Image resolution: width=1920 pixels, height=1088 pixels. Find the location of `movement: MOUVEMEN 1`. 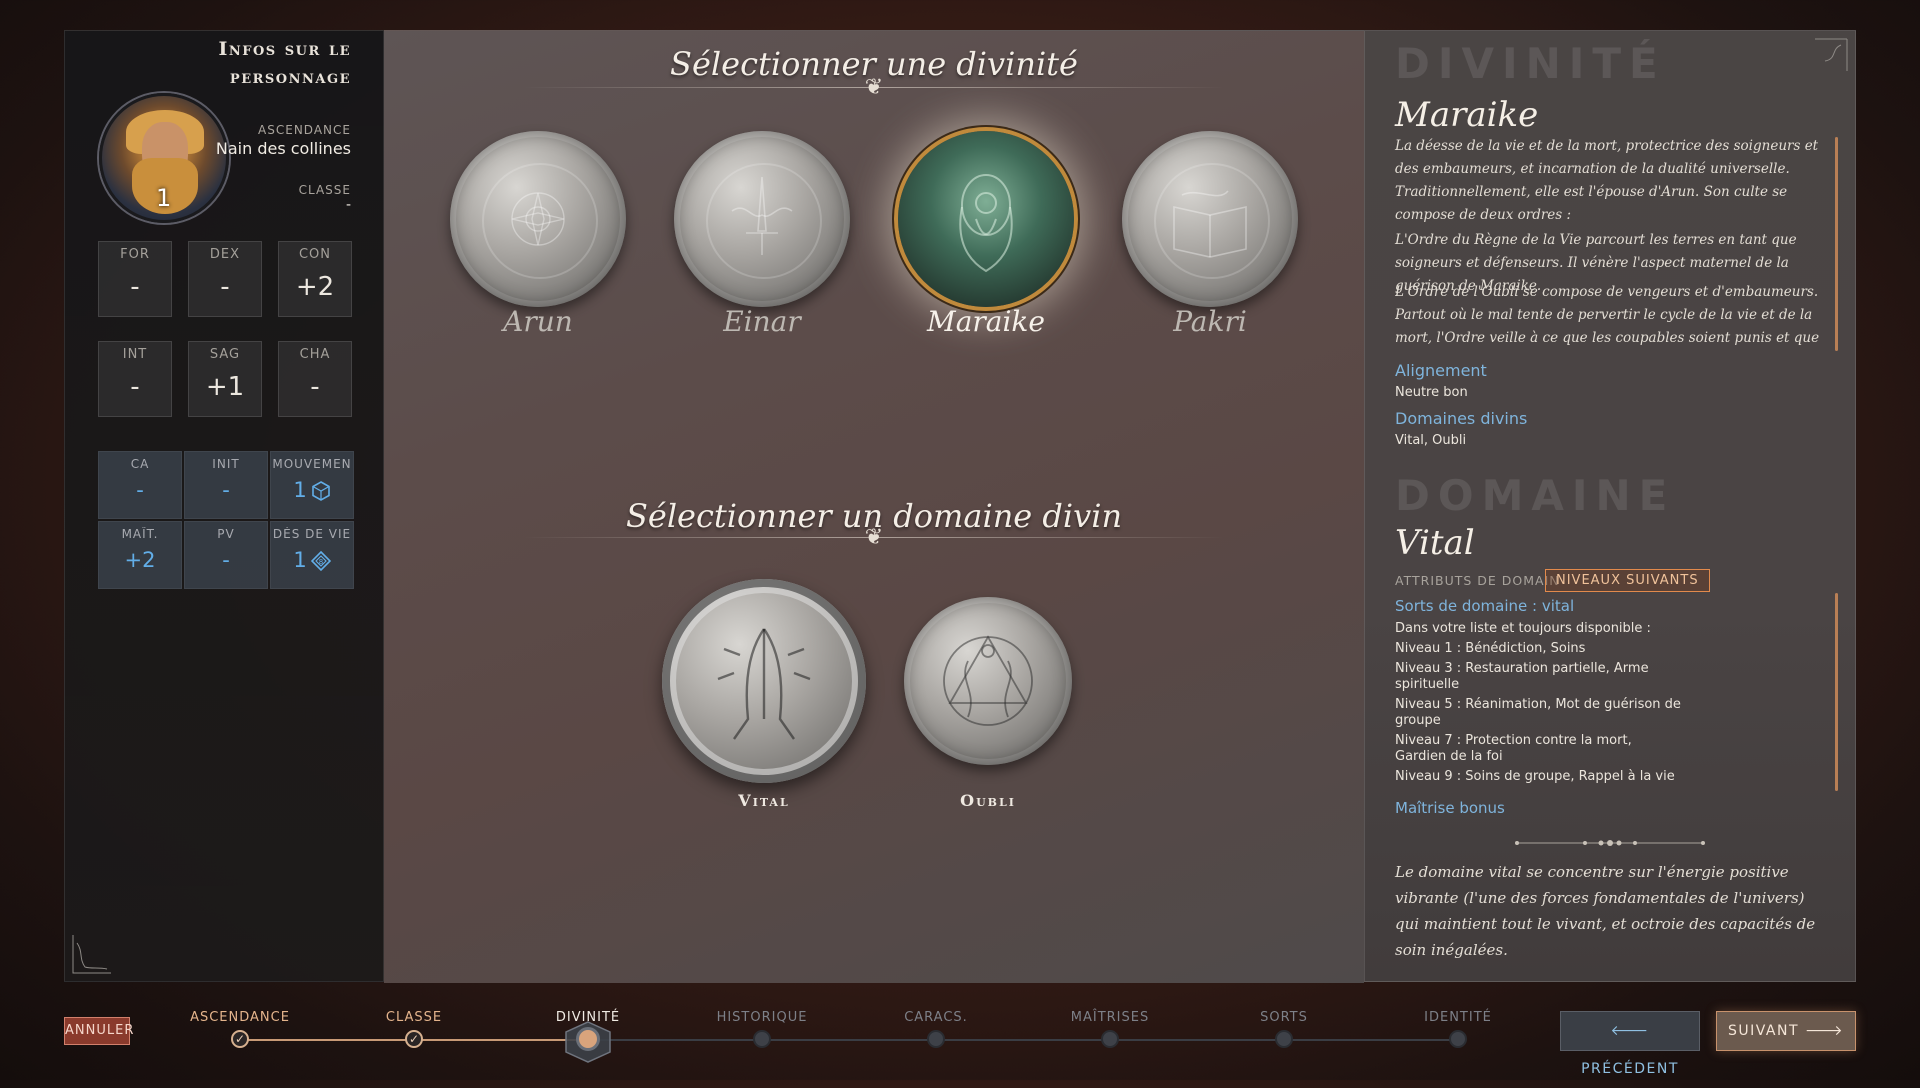

movement: MOUVEMEN 1 is located at coordinates (312, 485).